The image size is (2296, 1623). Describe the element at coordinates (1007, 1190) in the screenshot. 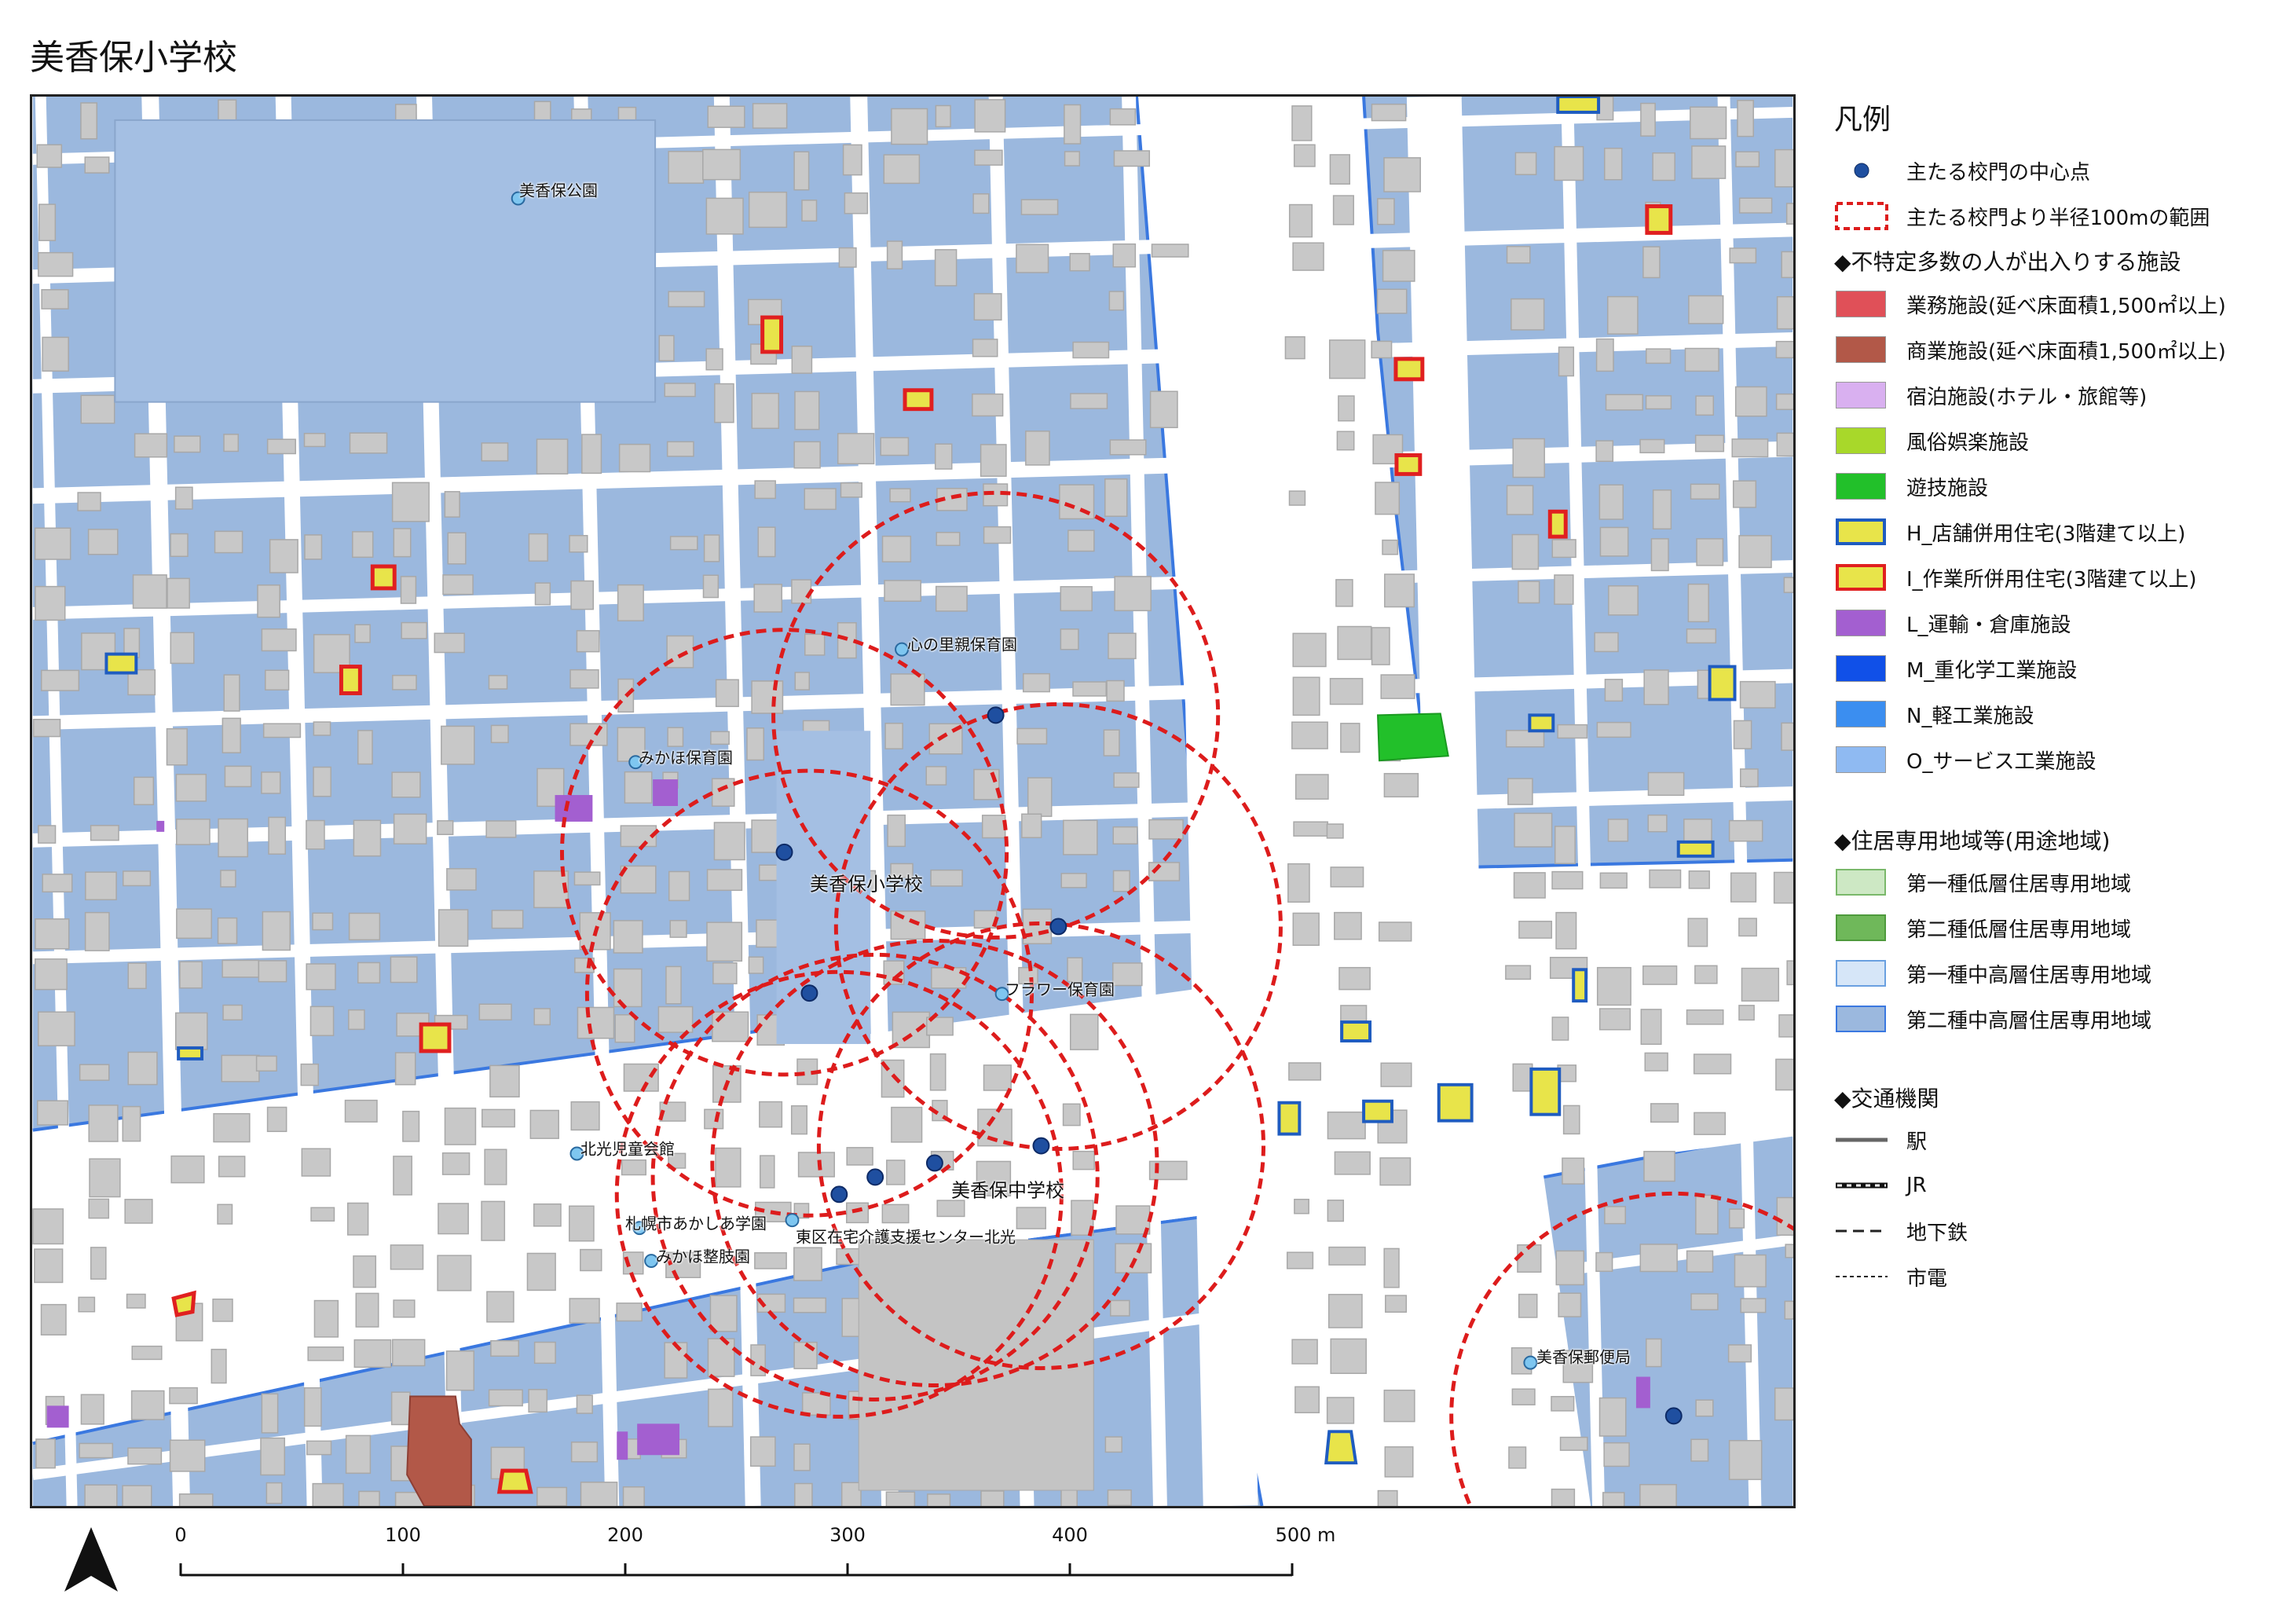

I see `label-mikaho-jhs: 美香保中学校` at that location.